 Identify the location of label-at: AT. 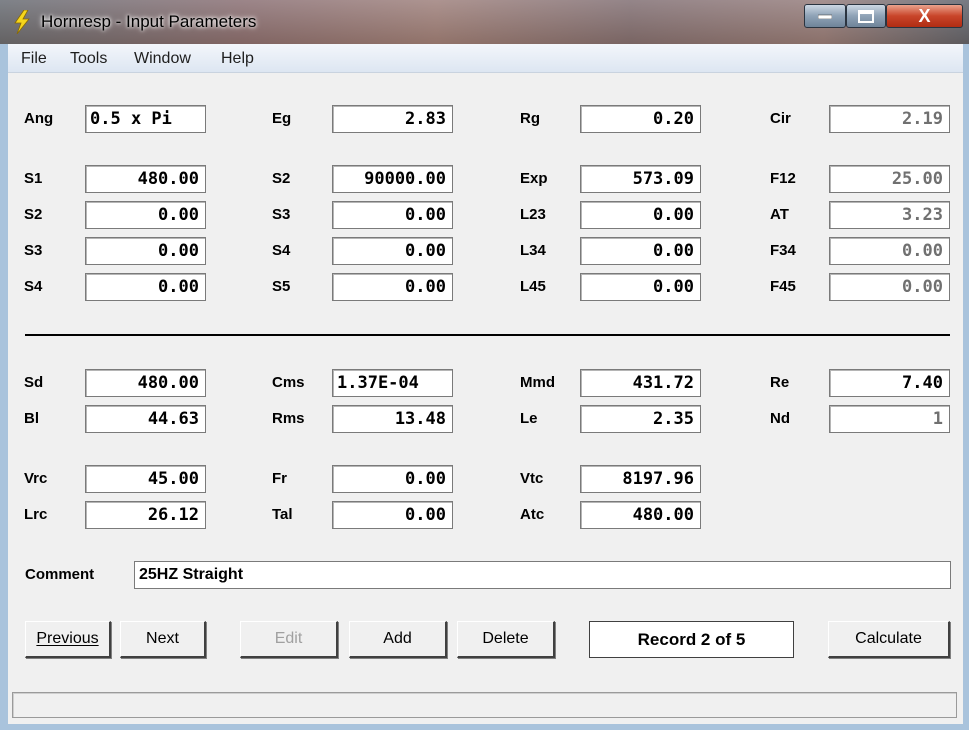
(779, 214).